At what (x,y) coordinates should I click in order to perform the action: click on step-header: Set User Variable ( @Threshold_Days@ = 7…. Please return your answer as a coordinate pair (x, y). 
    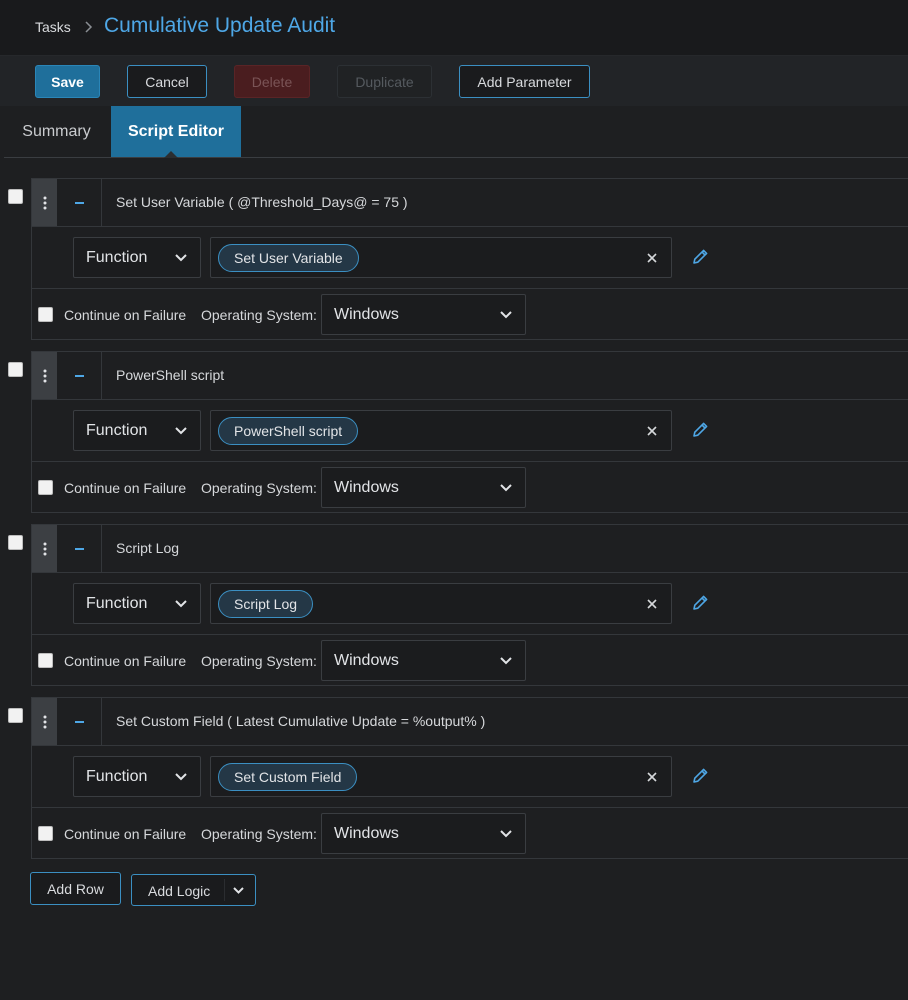
    Looking at the image, I should click on (470, 203).